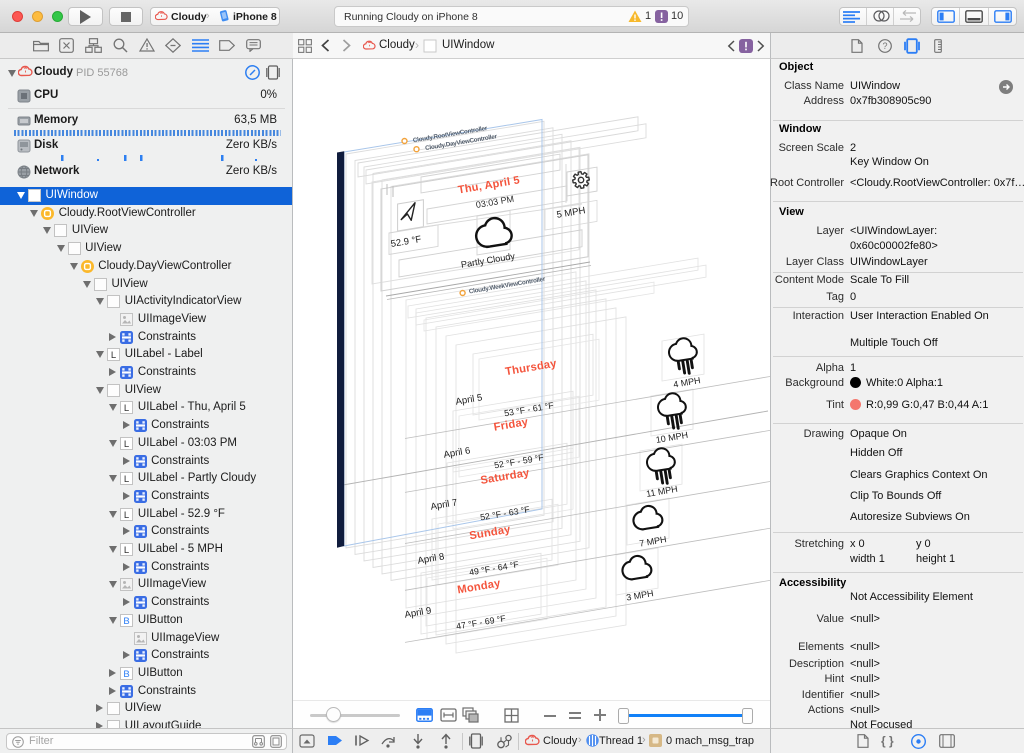  Describe the element at coordinates (406, 242) in the screenshot. I see `svg-text: 52.9 °F` at that location.